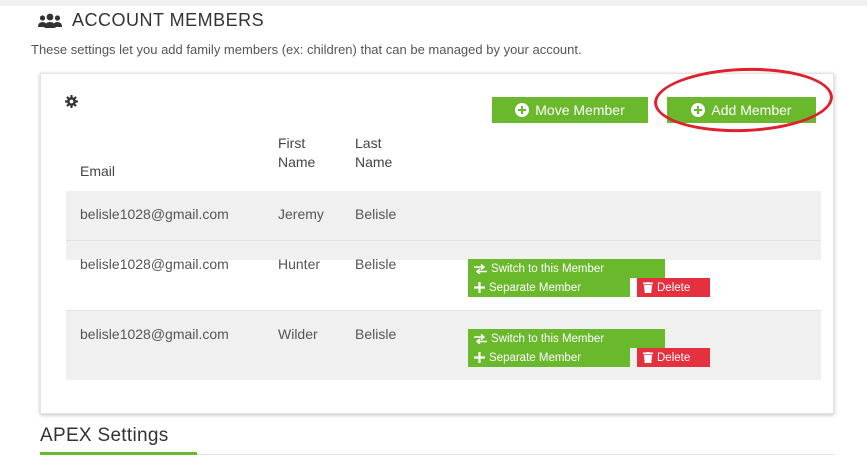  What do you see at coordinates (751, 110) in the screenshot?
I see `add-member-label: Add Member` at bounding box center [751, 110].